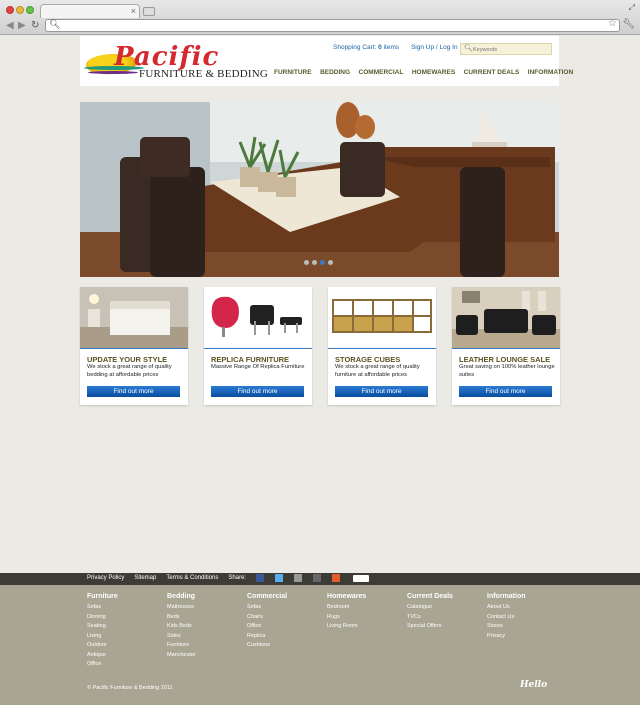  Describe the element at coordinates (105, 578) in the screenshot. I see `privacy-policy-link: Privacy Policy` at that location.